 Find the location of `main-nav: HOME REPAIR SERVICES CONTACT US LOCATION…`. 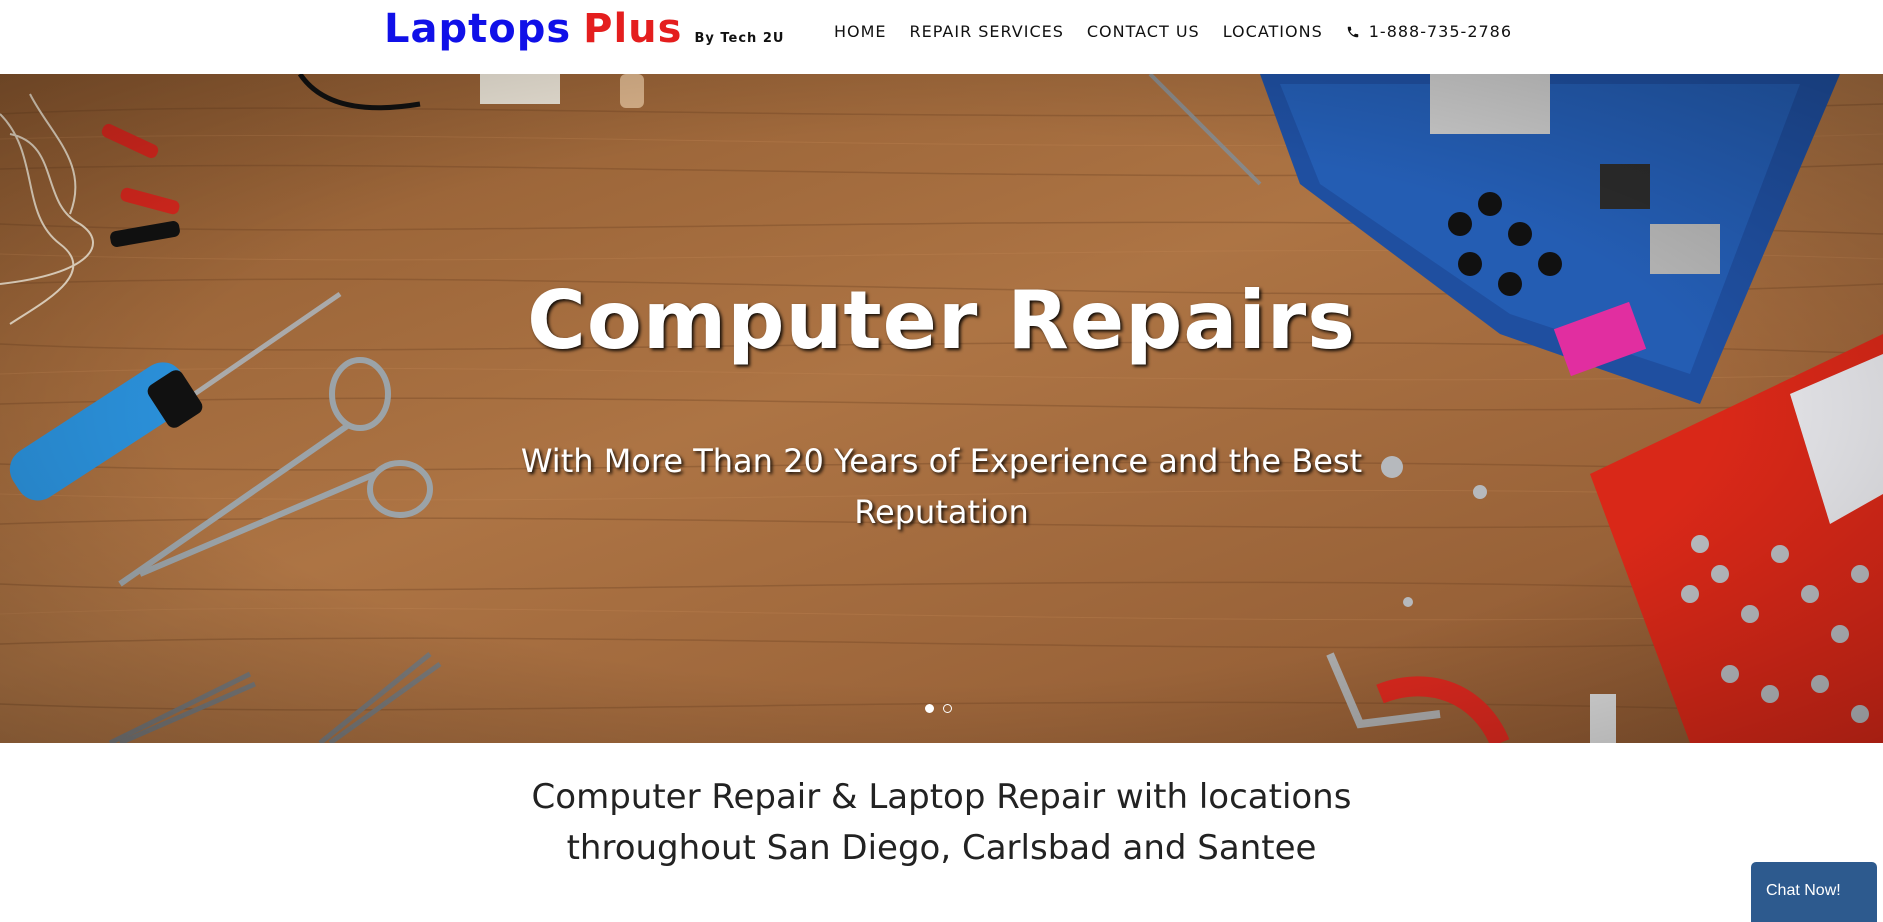

main-nav: HOME REPAIR SERVICES CONTACT US LOCATION… is located at coordinates (1173, 31).